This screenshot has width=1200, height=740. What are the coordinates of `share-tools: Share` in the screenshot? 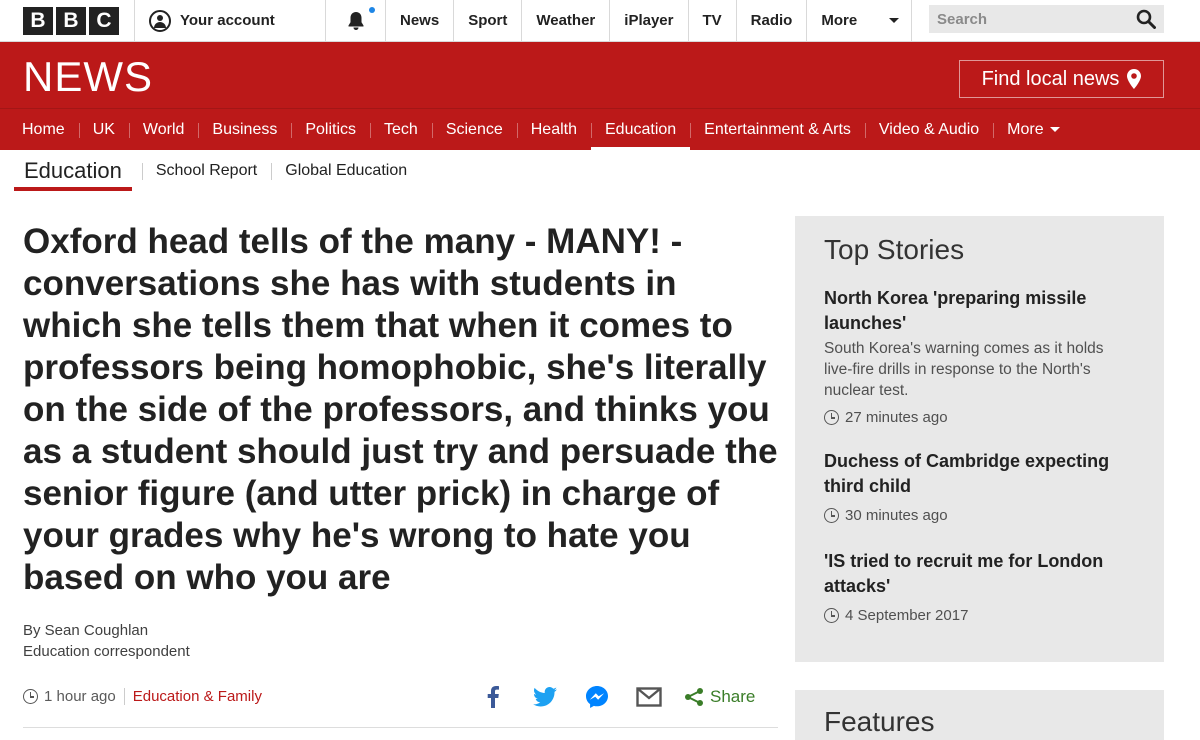 It's located at (617, 697).